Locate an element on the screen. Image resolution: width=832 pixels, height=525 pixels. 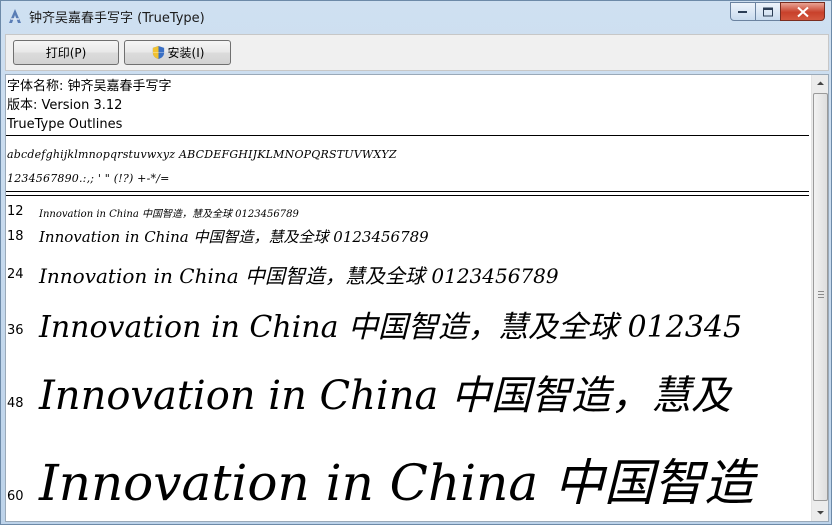
maximize-button is located at coordinates (768, 11).